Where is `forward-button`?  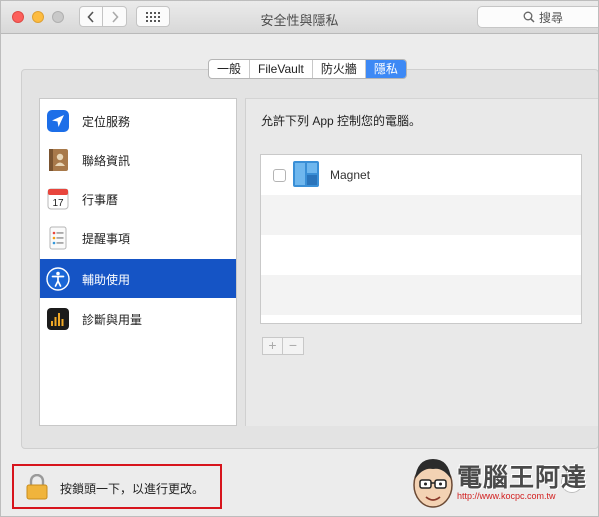
forward-button is located at coordinates (115, 16).